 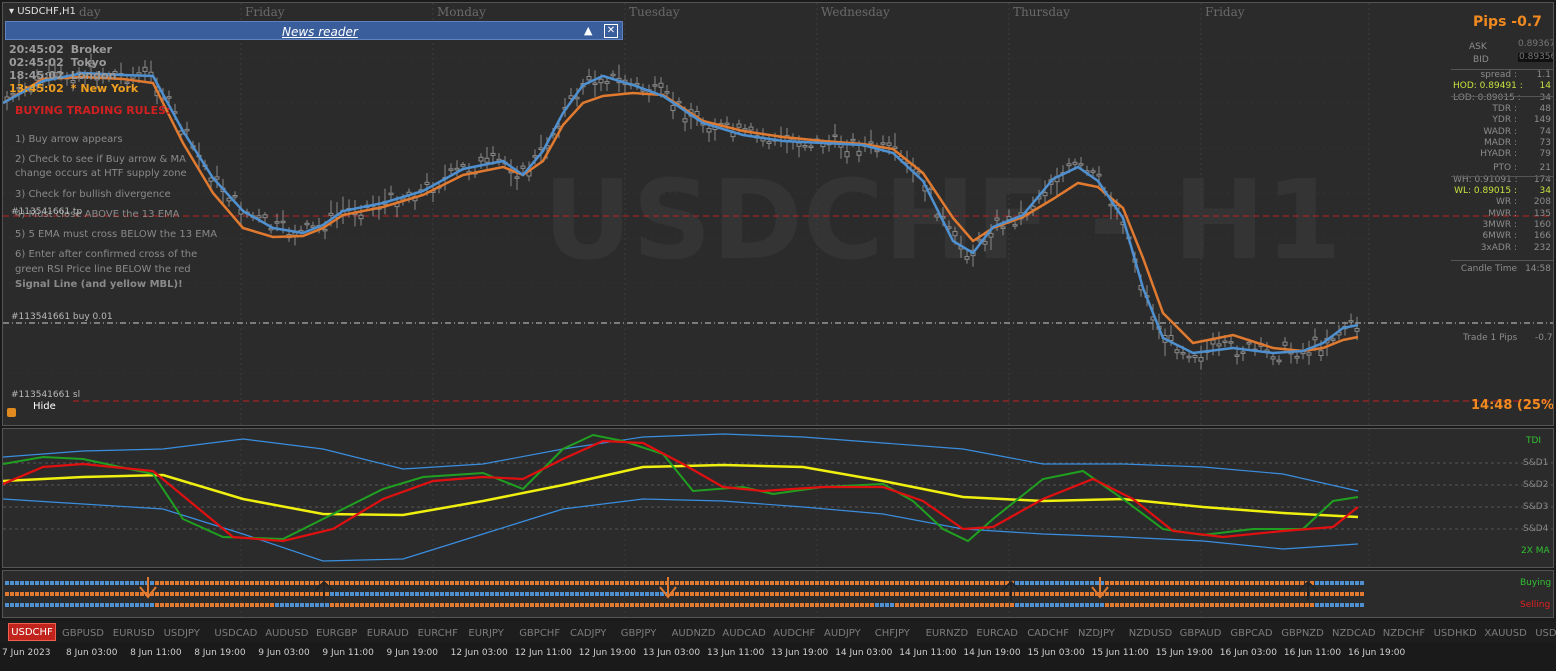 I want to click on symbol-tab: GBPCAD, so click(x=1251, y=633).